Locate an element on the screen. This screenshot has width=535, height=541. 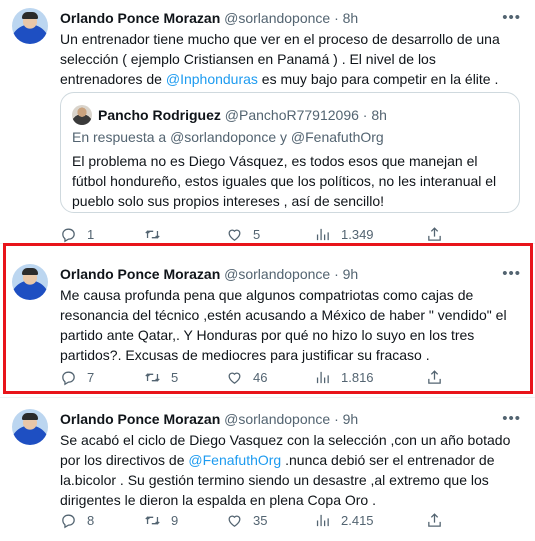
like-button: 5 is located at coordinates (243, 234).